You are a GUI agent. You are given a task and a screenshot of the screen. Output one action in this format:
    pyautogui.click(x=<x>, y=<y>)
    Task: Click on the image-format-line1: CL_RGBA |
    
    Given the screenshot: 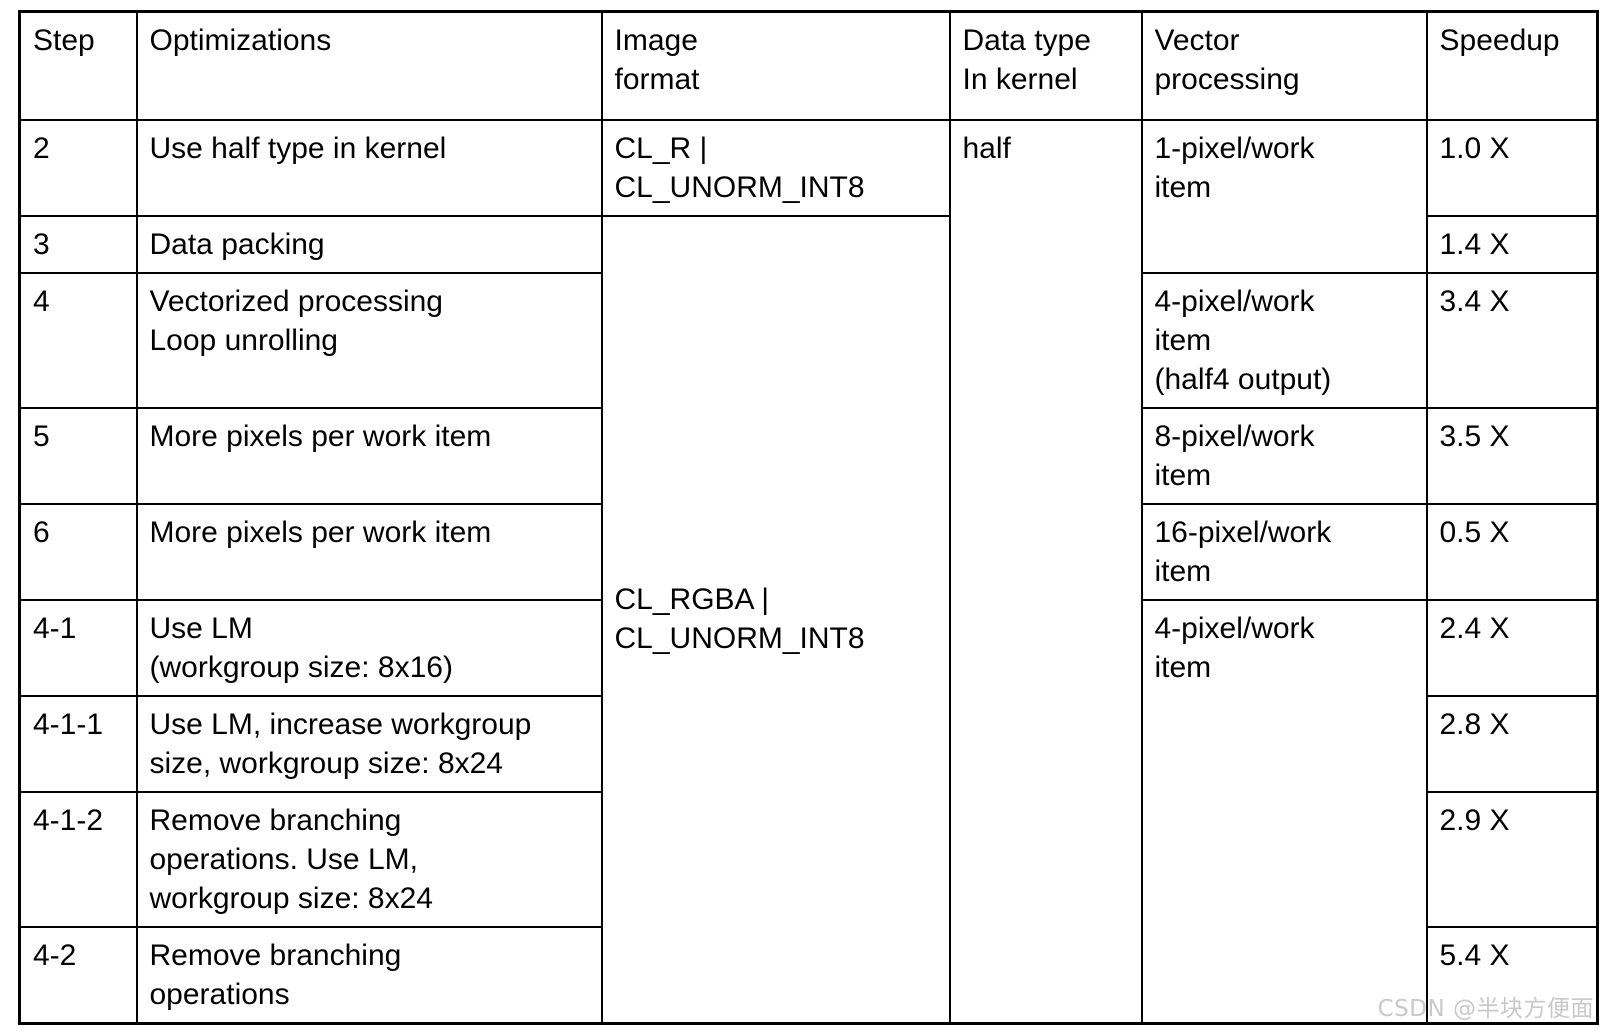 What is the action you would take?
    pyautogui.click(x=692, y=599)
    